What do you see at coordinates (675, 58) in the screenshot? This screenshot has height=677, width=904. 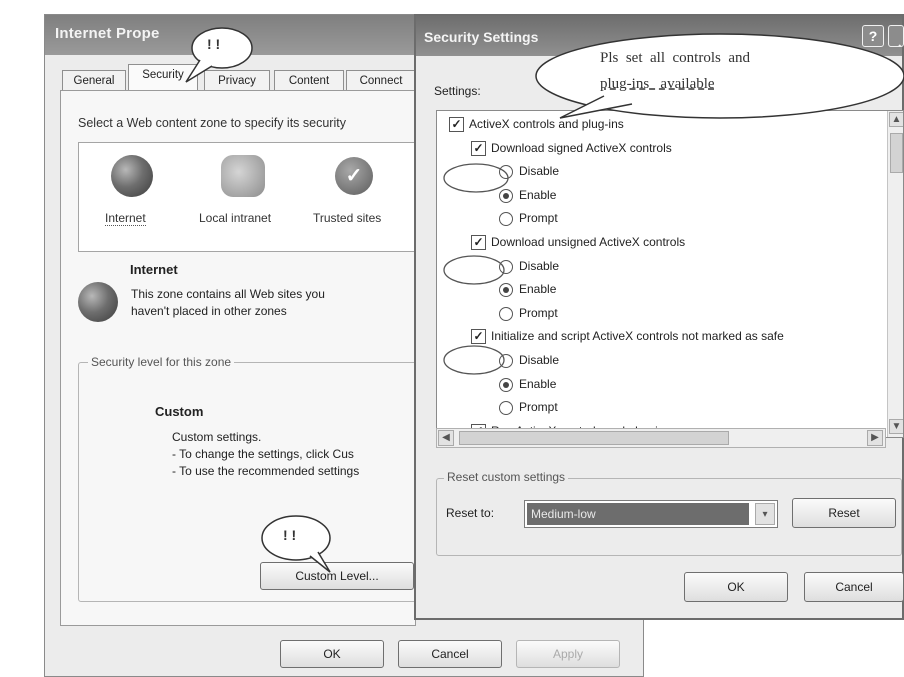 I see `callout-message-line: Pls set all controls and` at bounding box center [675, 58].